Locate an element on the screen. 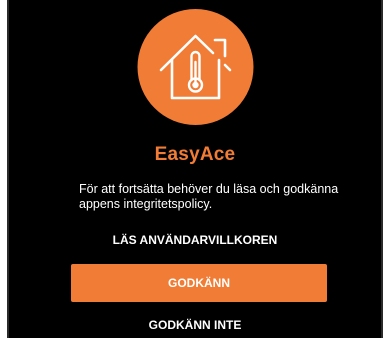 The width and height of the screenshot is (388, 338). house-thermometer-icon is located at coordinates (195, 67).